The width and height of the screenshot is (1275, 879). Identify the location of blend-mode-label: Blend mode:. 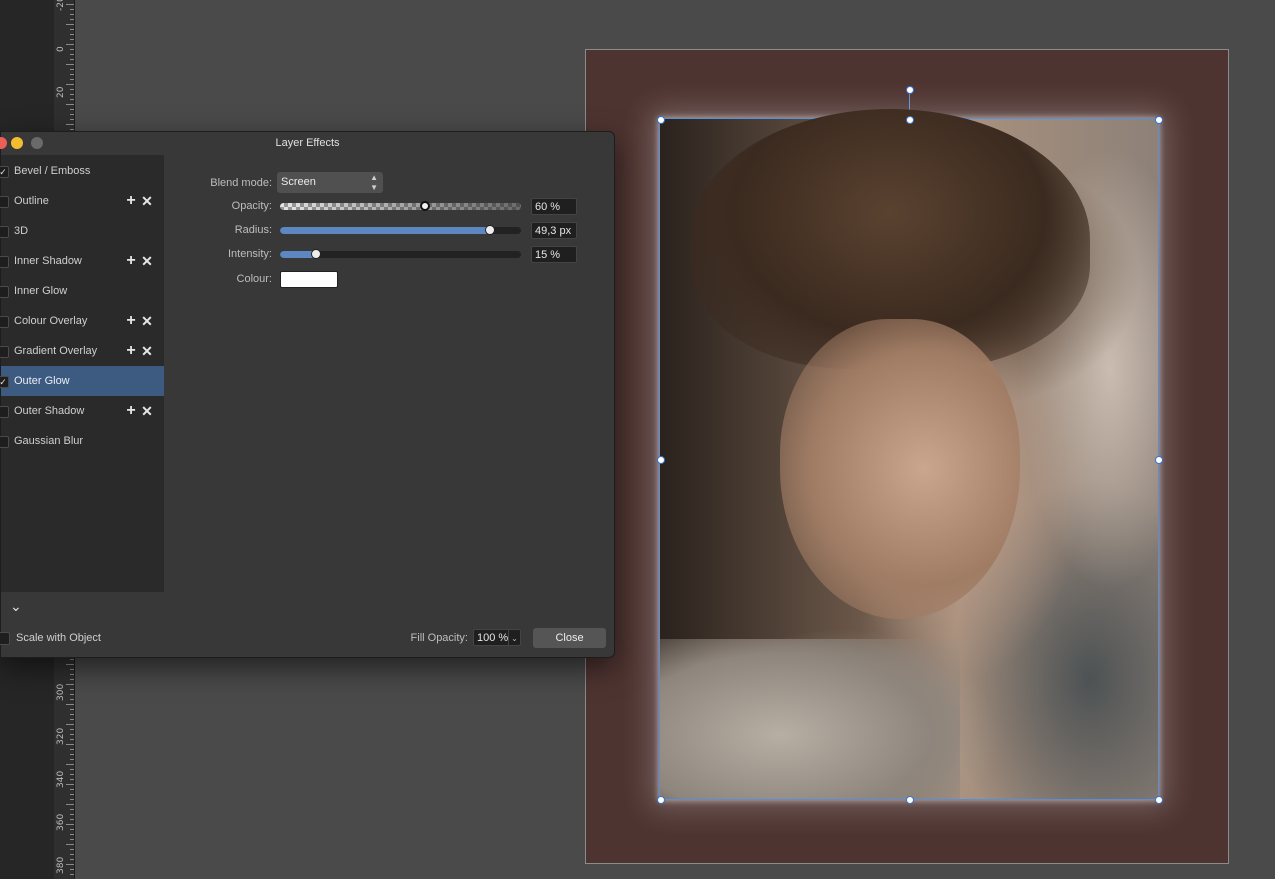
(241, 183).